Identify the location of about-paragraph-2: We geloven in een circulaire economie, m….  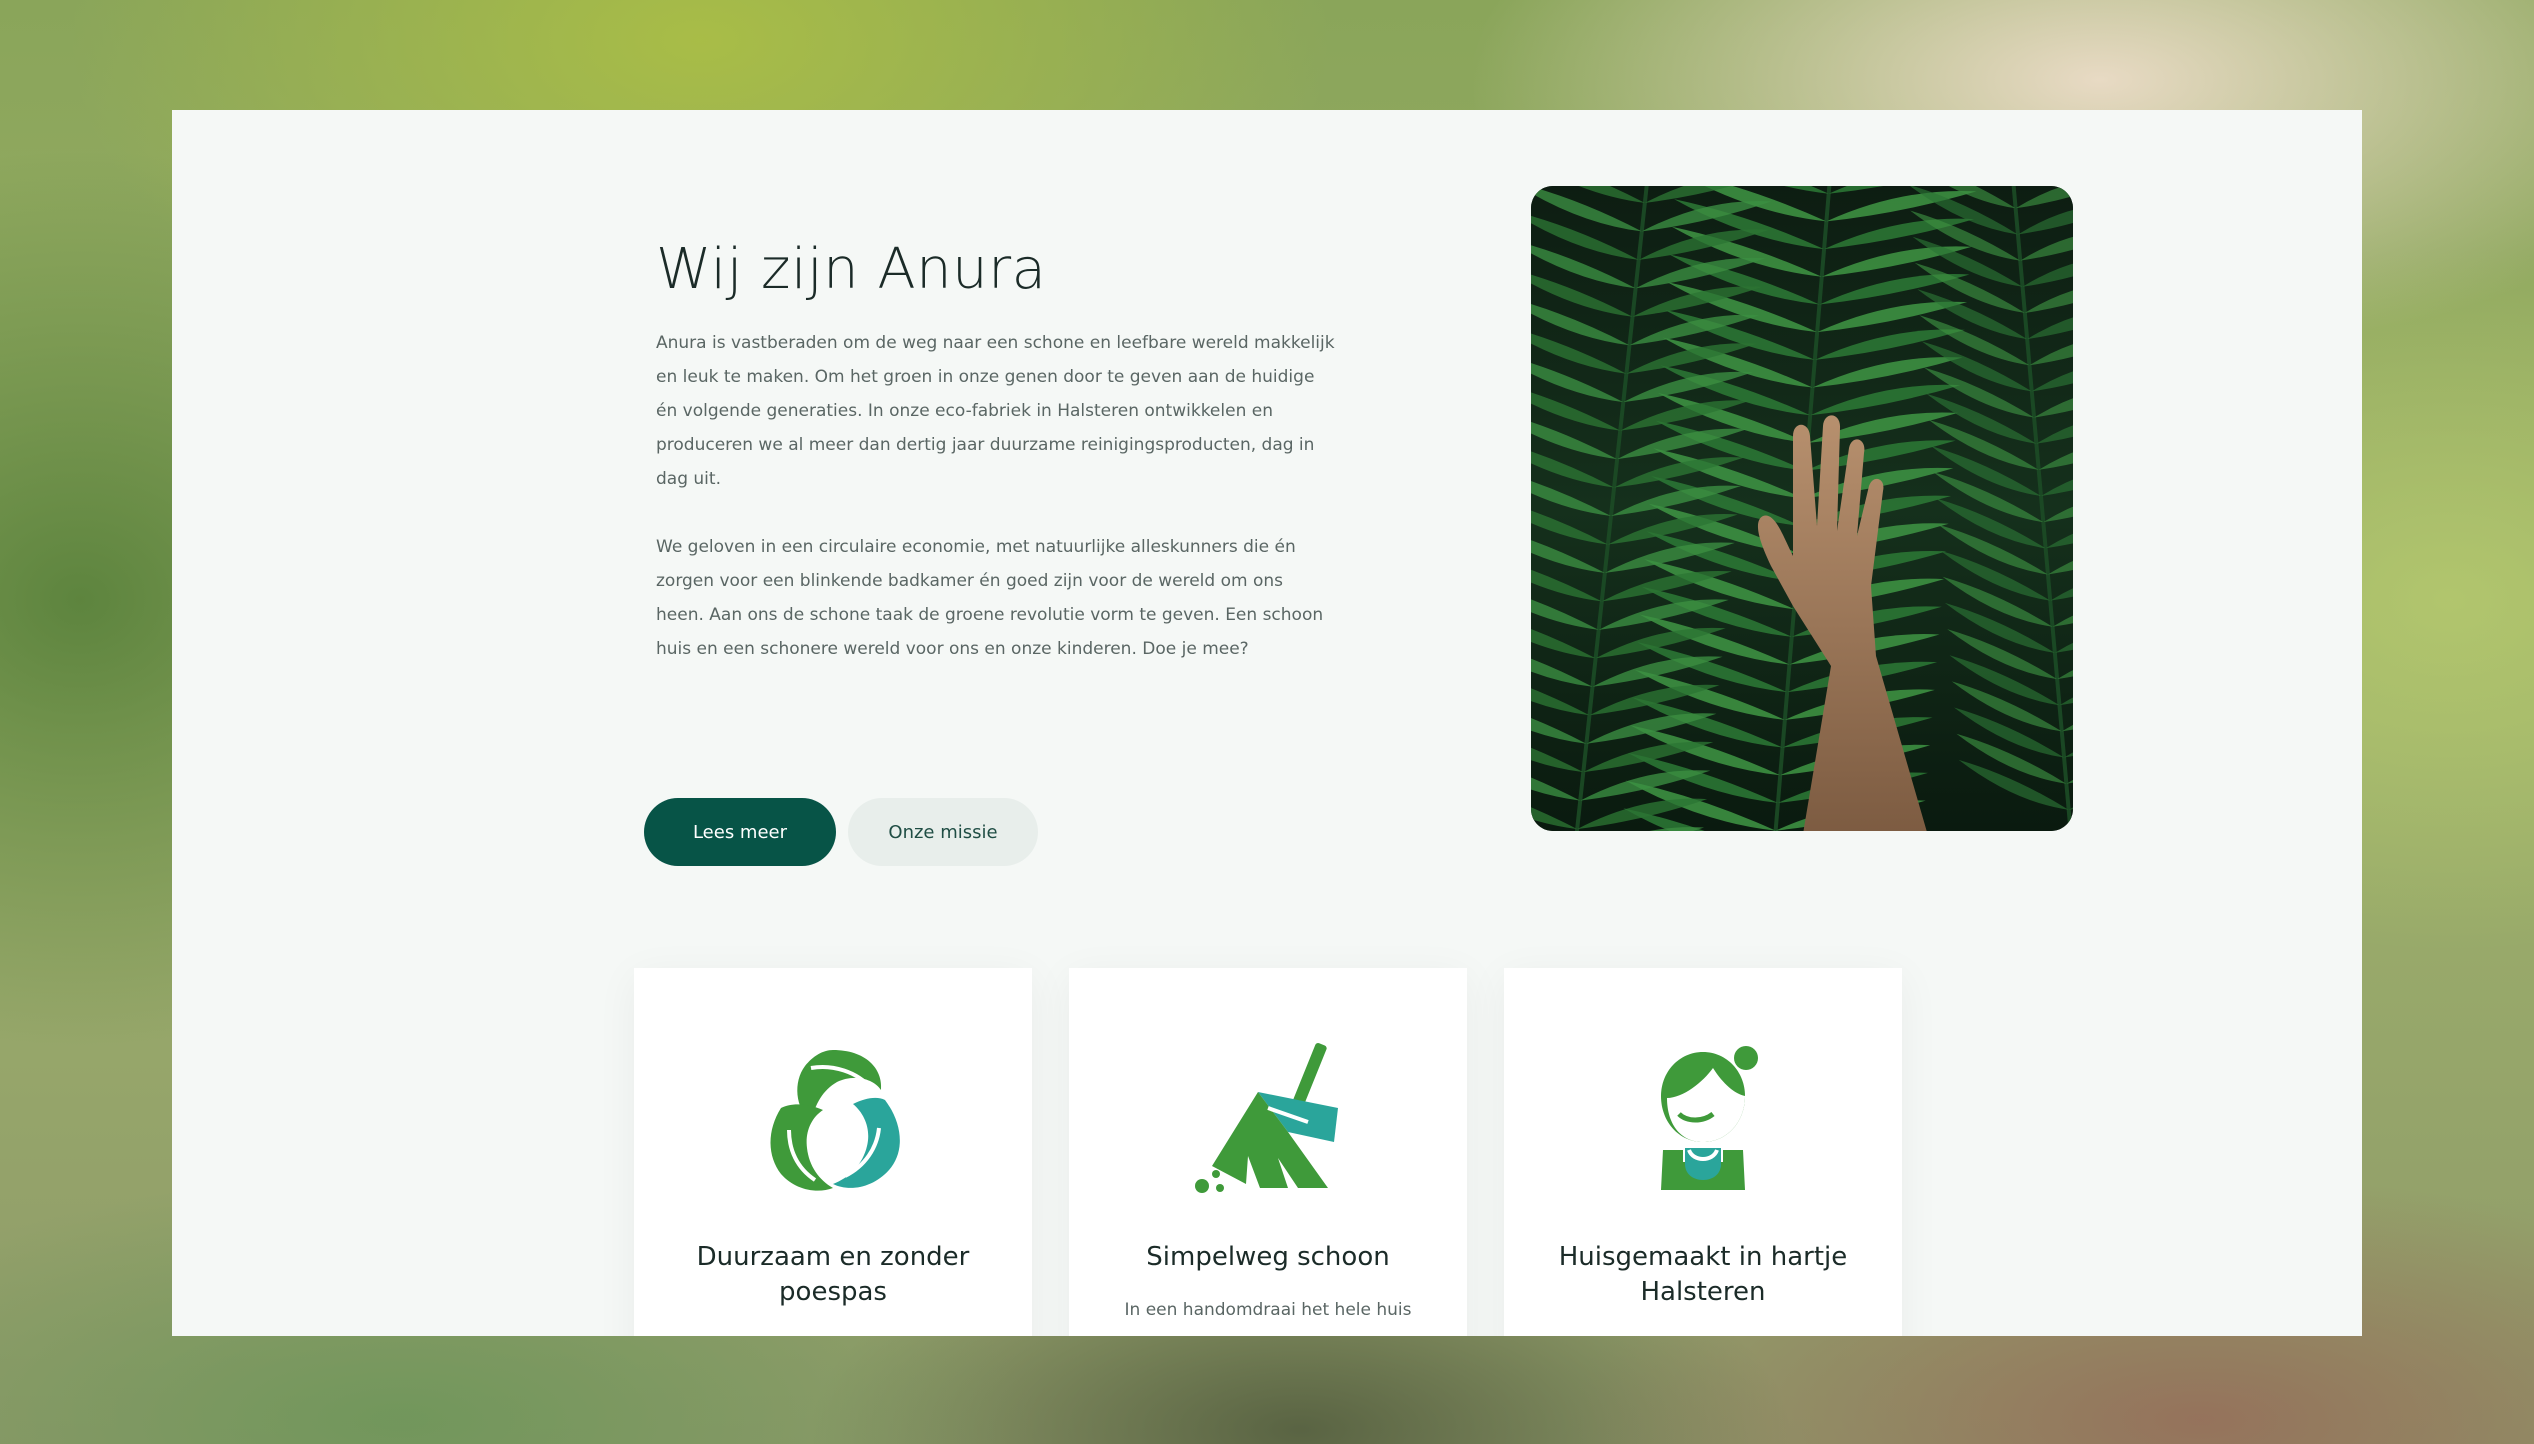
(990, 598).